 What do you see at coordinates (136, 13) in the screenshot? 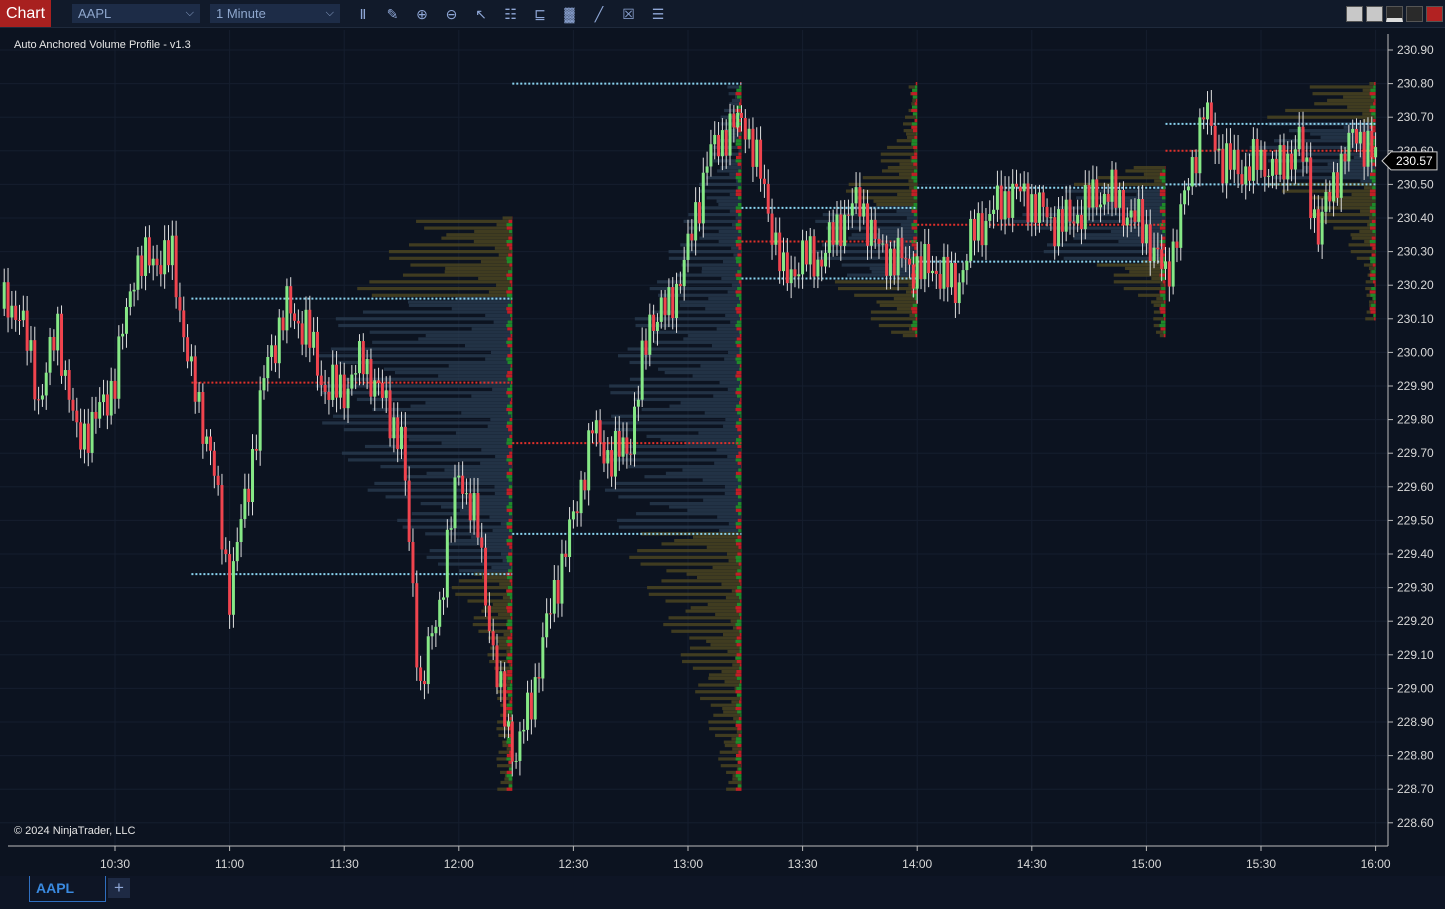
I see `instrument-selector: AAPL ⌵` at bounding box center [136, 13].